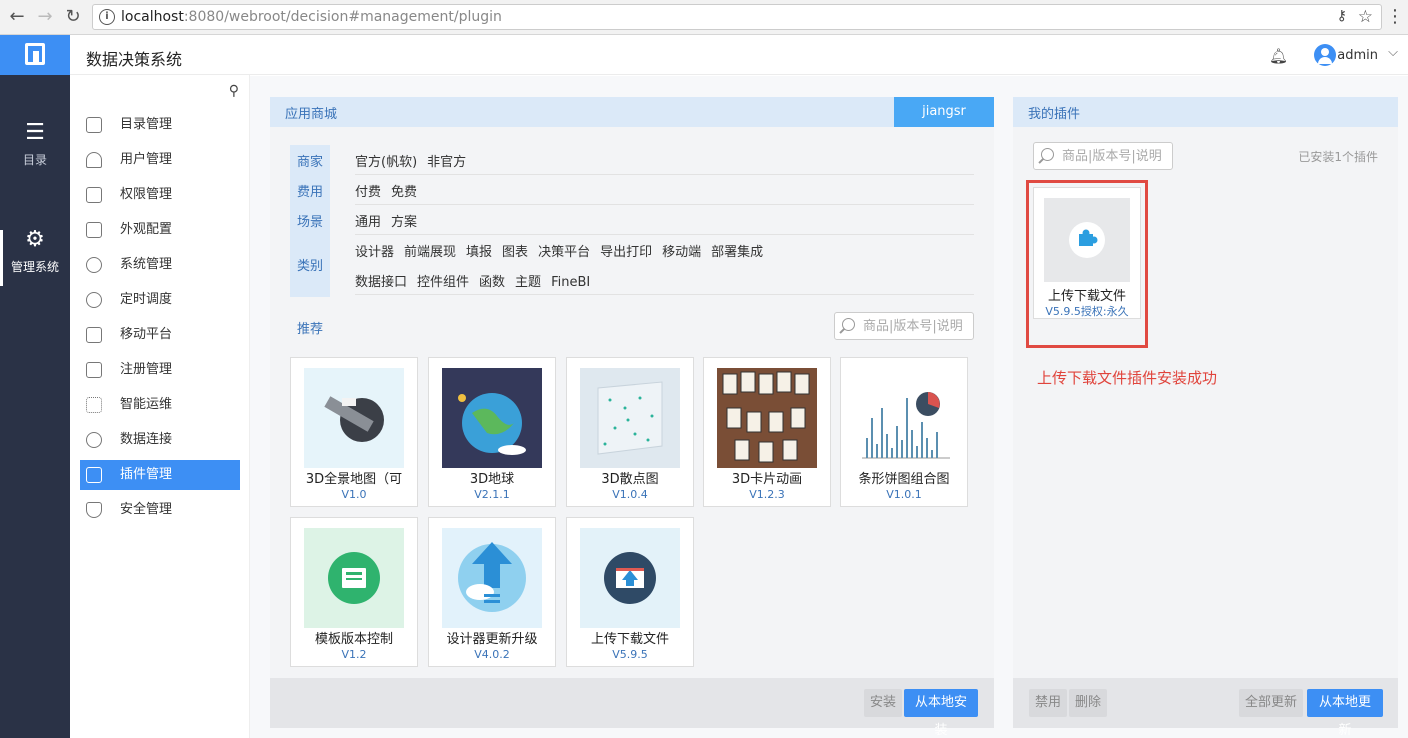  What do you see at coordinates (528, 280) in the screenshot?
I see `filter-option: 主题` at bounding box center [528, 280].